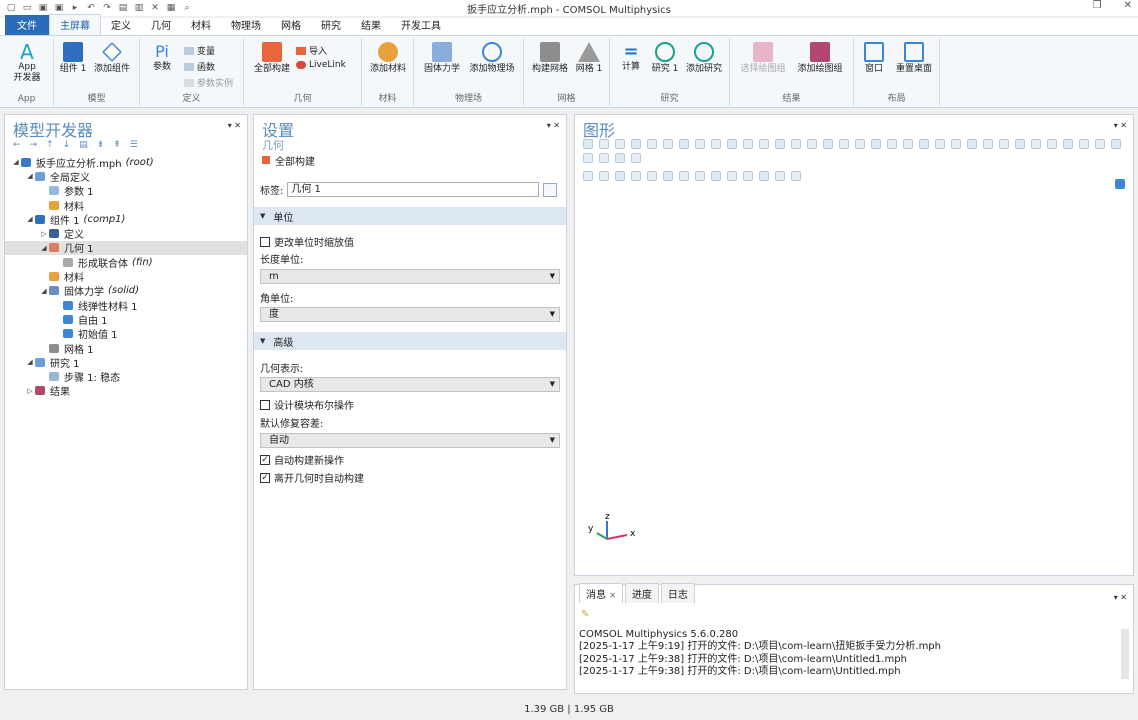  Describe the element at coordinates (75, 24) in the screenshot. I see `menu-home: 主屏幕` at that location.